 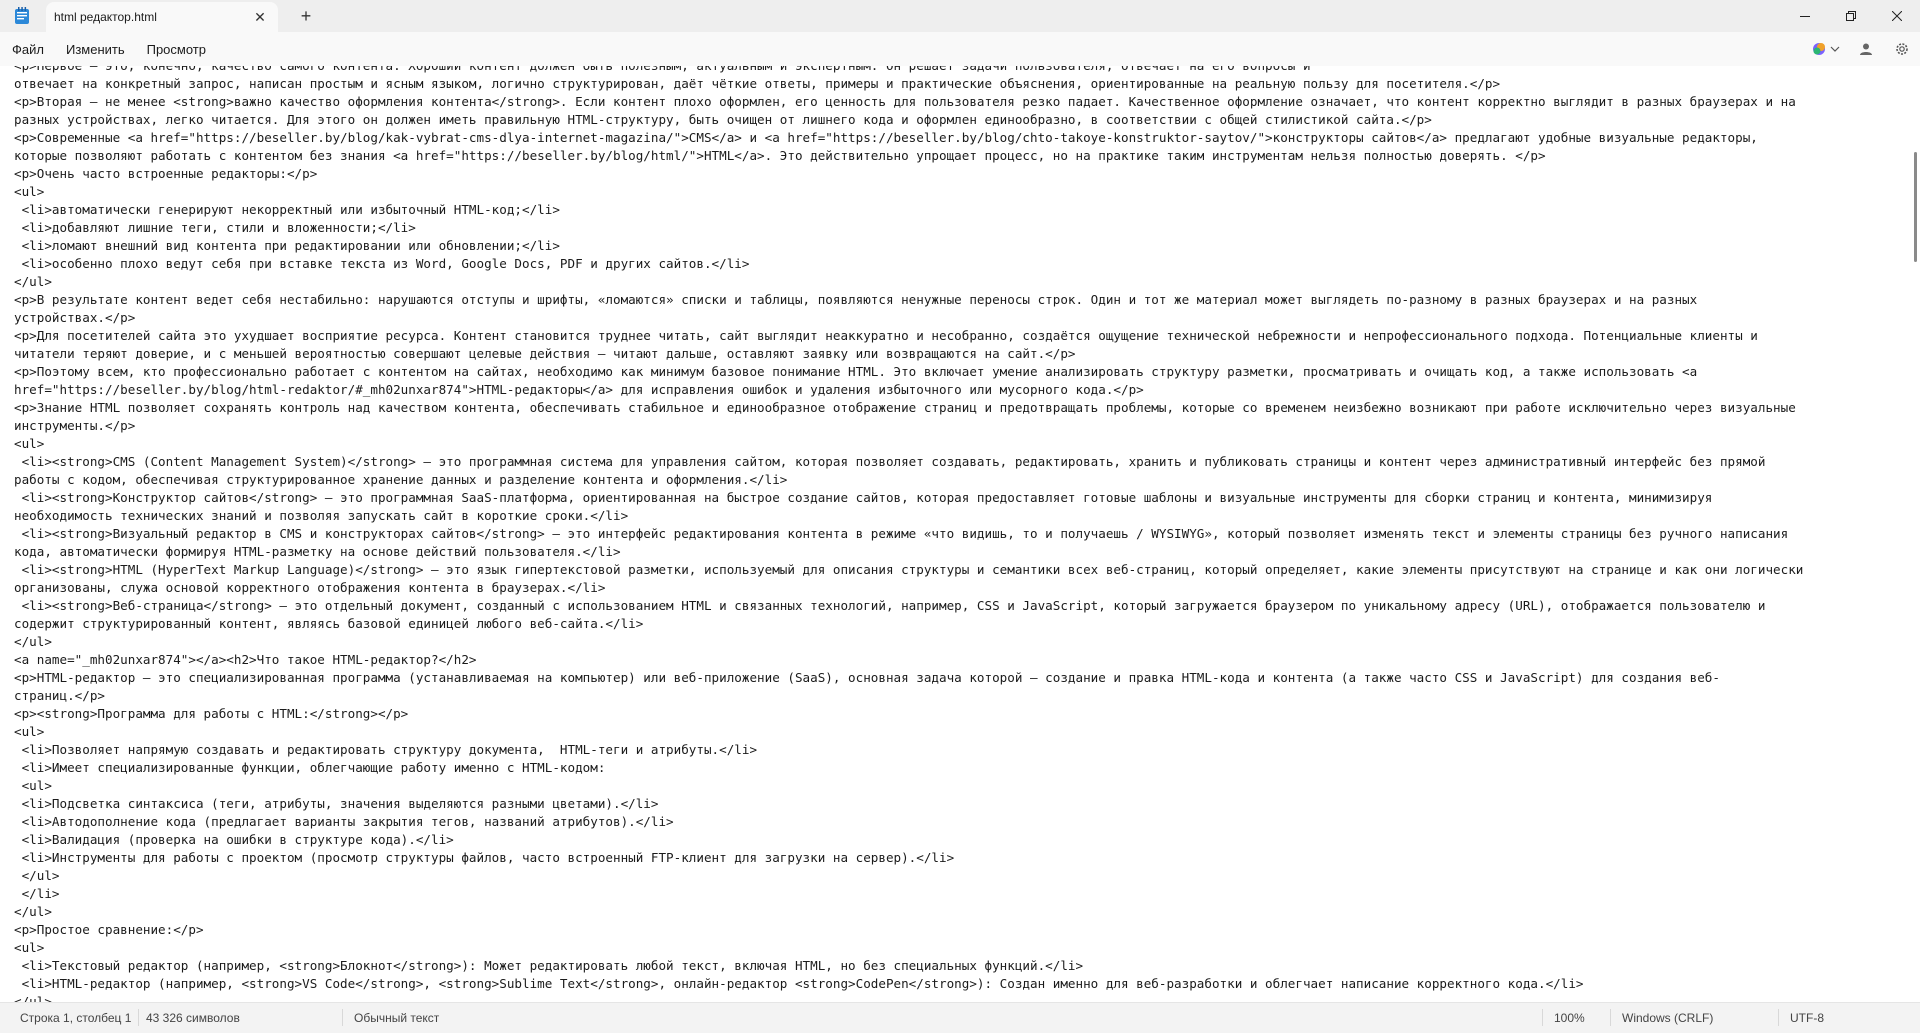 What do you see at coordinates (28, 49) in the screenshot?
I see `menu-file: Файл` at bounding box center [28, 49].